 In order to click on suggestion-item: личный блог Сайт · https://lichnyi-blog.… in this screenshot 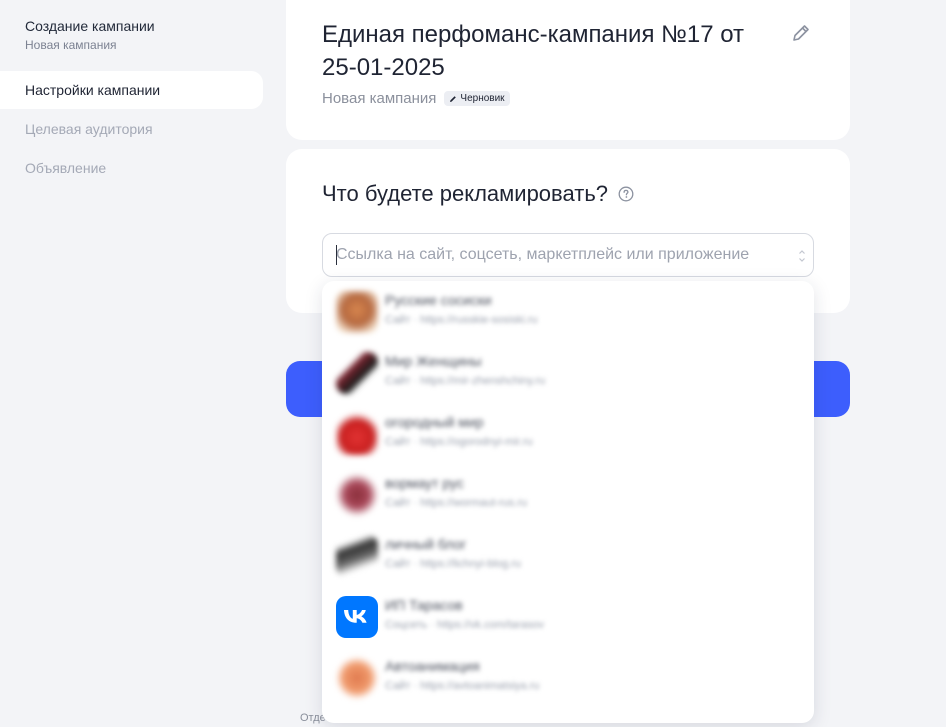, I will do `click(568, 555)`.